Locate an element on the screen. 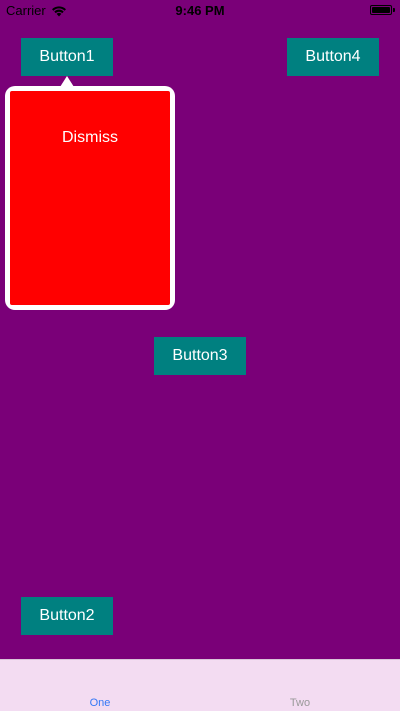 The image size is (400, 711). popover-content: Dismiss is located at coordinates (90, 198).